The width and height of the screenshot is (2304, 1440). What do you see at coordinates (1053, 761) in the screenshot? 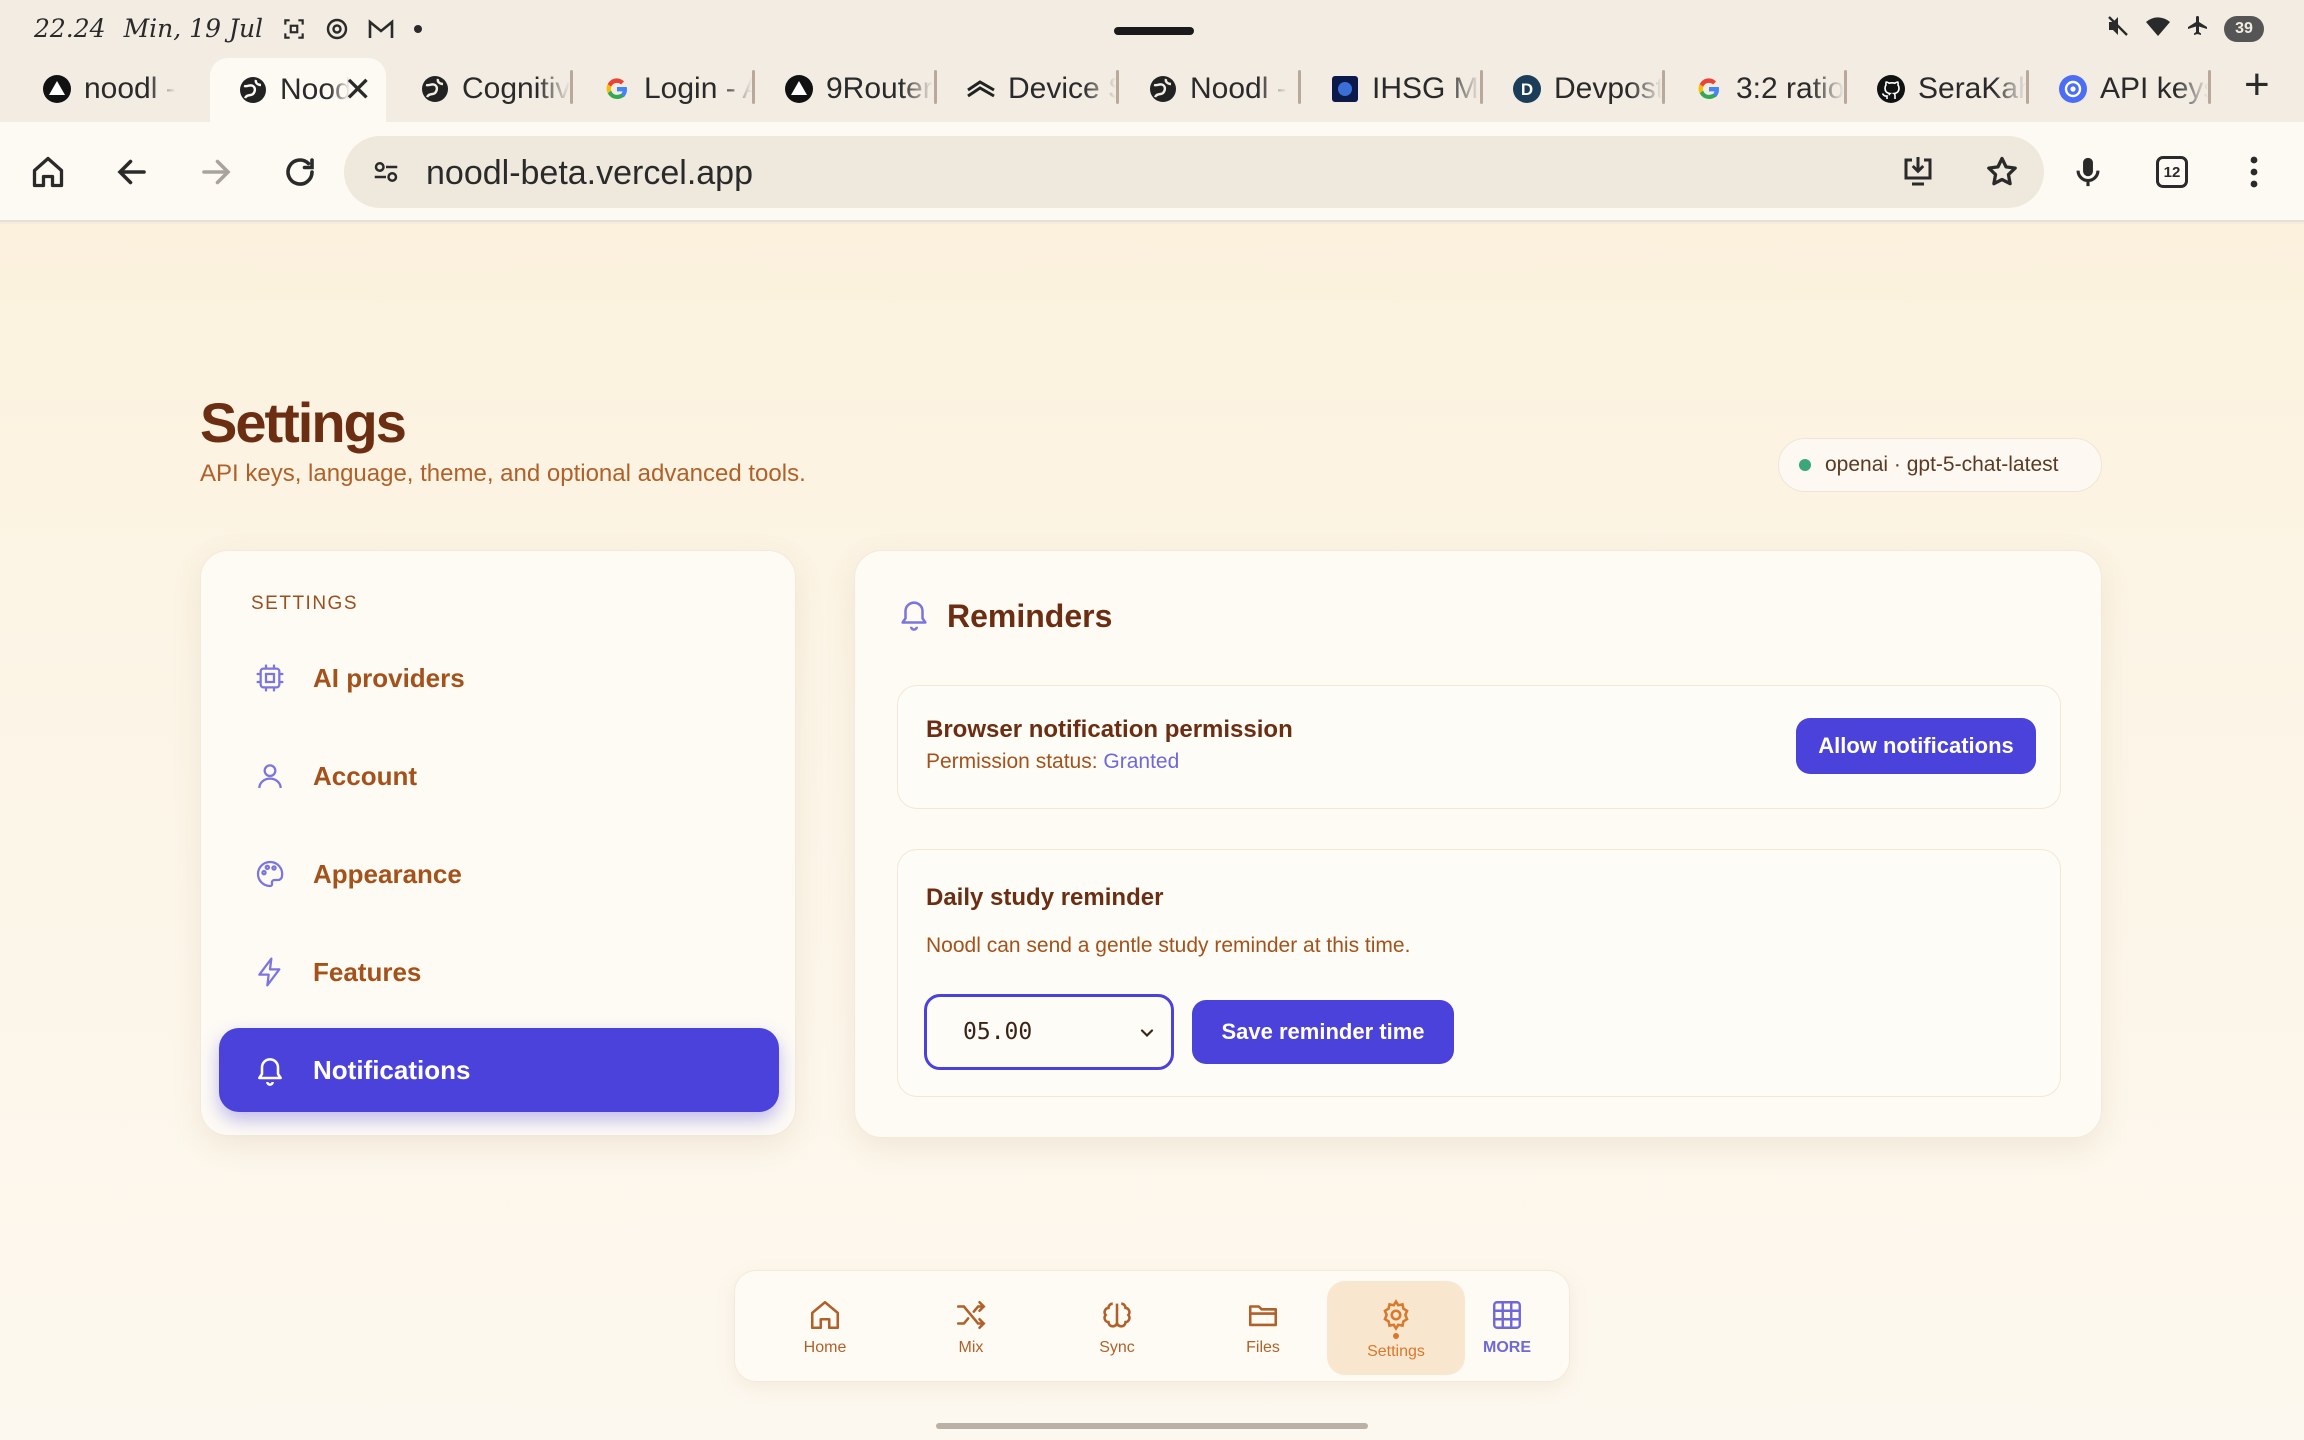
I see `permission-status: Permission status: Granted` at bounding box center [1053, 761].